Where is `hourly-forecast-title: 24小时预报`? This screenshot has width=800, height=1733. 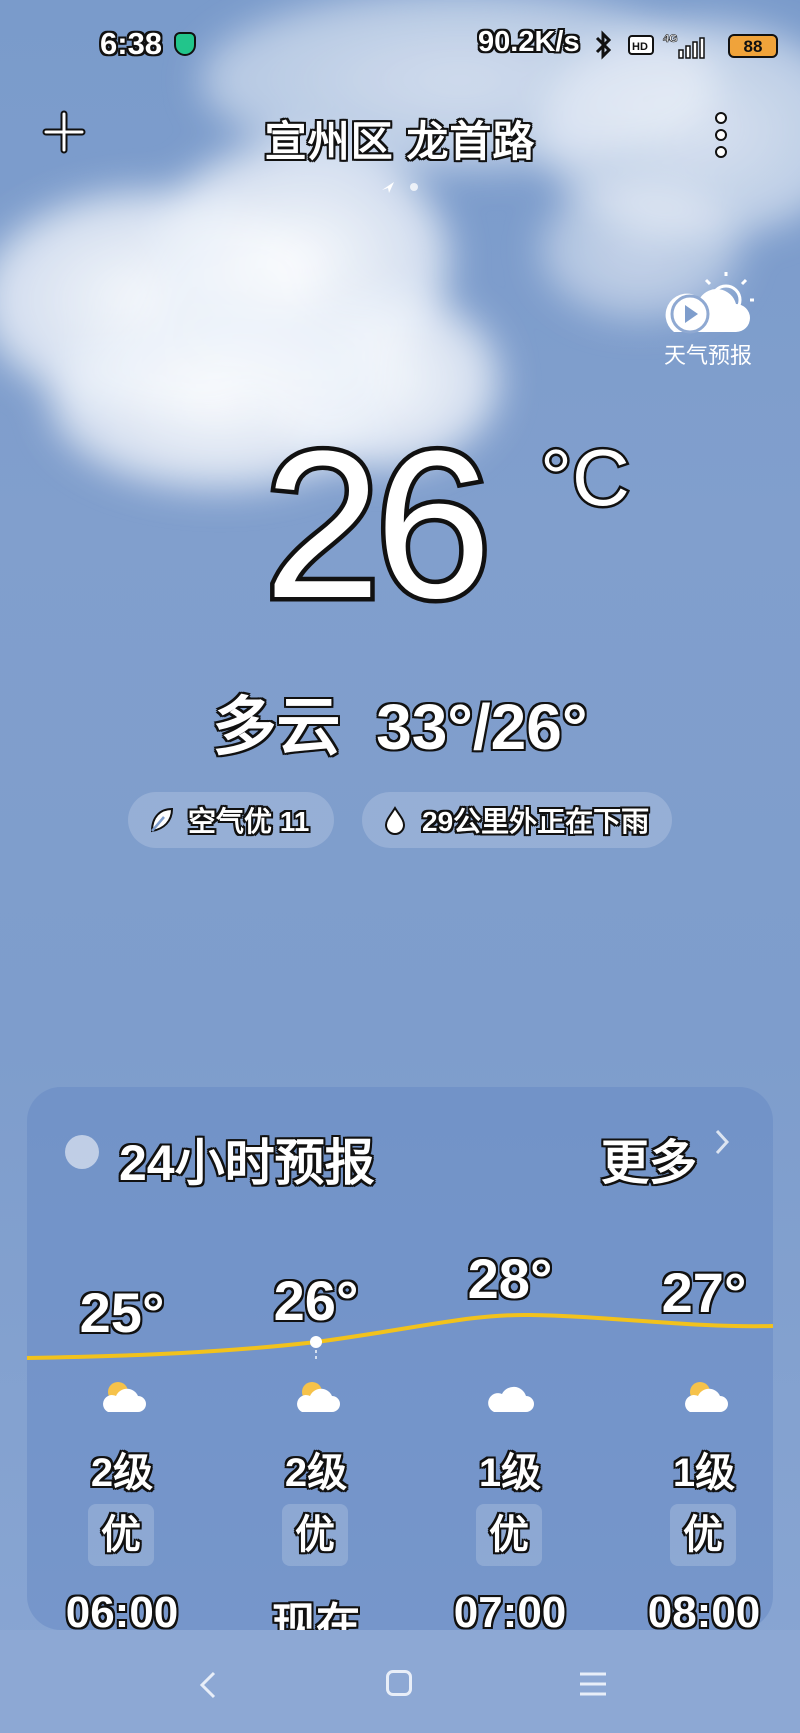
hourly-forecast-title: 24小时预报 is located at coordinates (247, 1163).